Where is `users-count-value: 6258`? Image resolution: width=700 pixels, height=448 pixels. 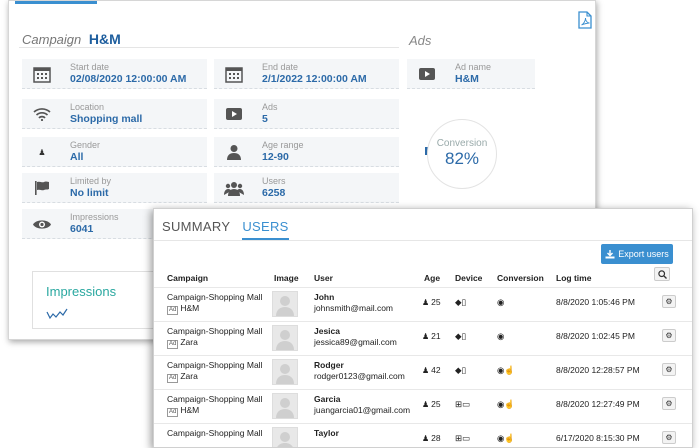
users-count-value: 6258 is located at coordinates (274, 193).